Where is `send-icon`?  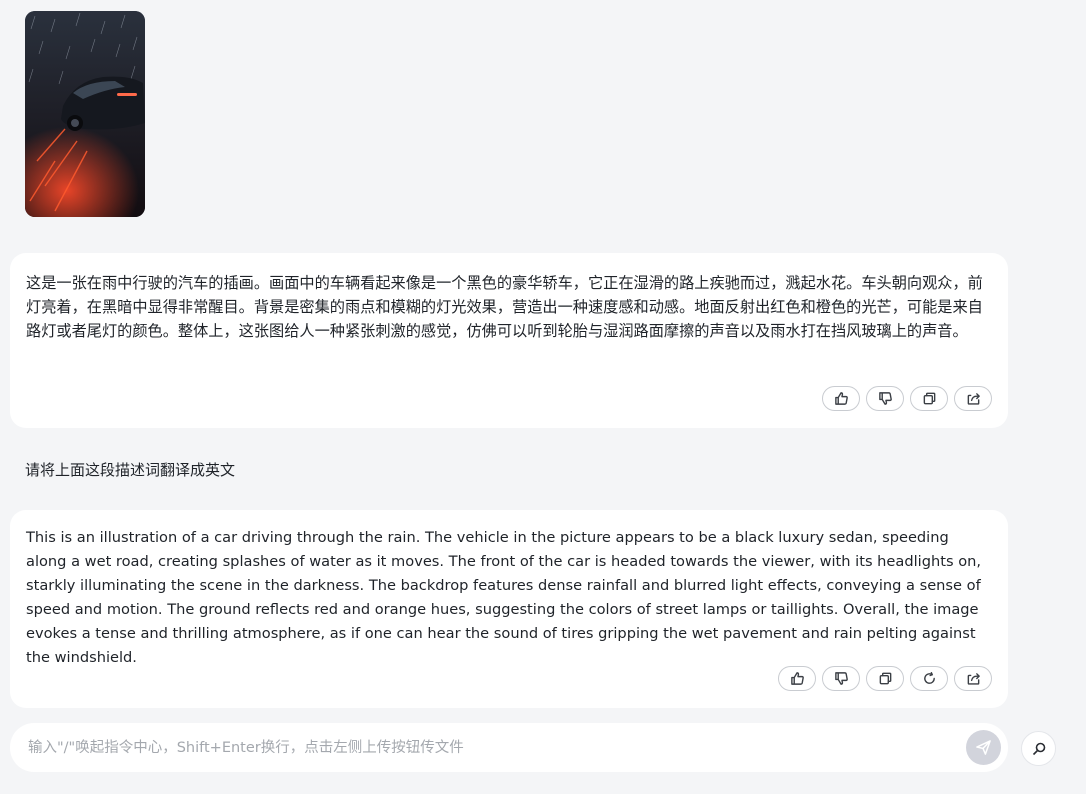
send-icon is located at coordinates (983, 747).